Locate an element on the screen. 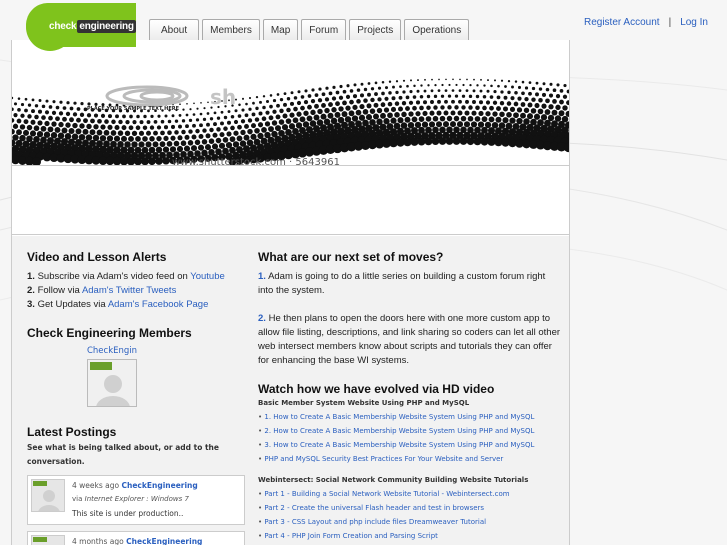 The image size is (727, 545). tab-about: About is located at coordinates (174, 29).